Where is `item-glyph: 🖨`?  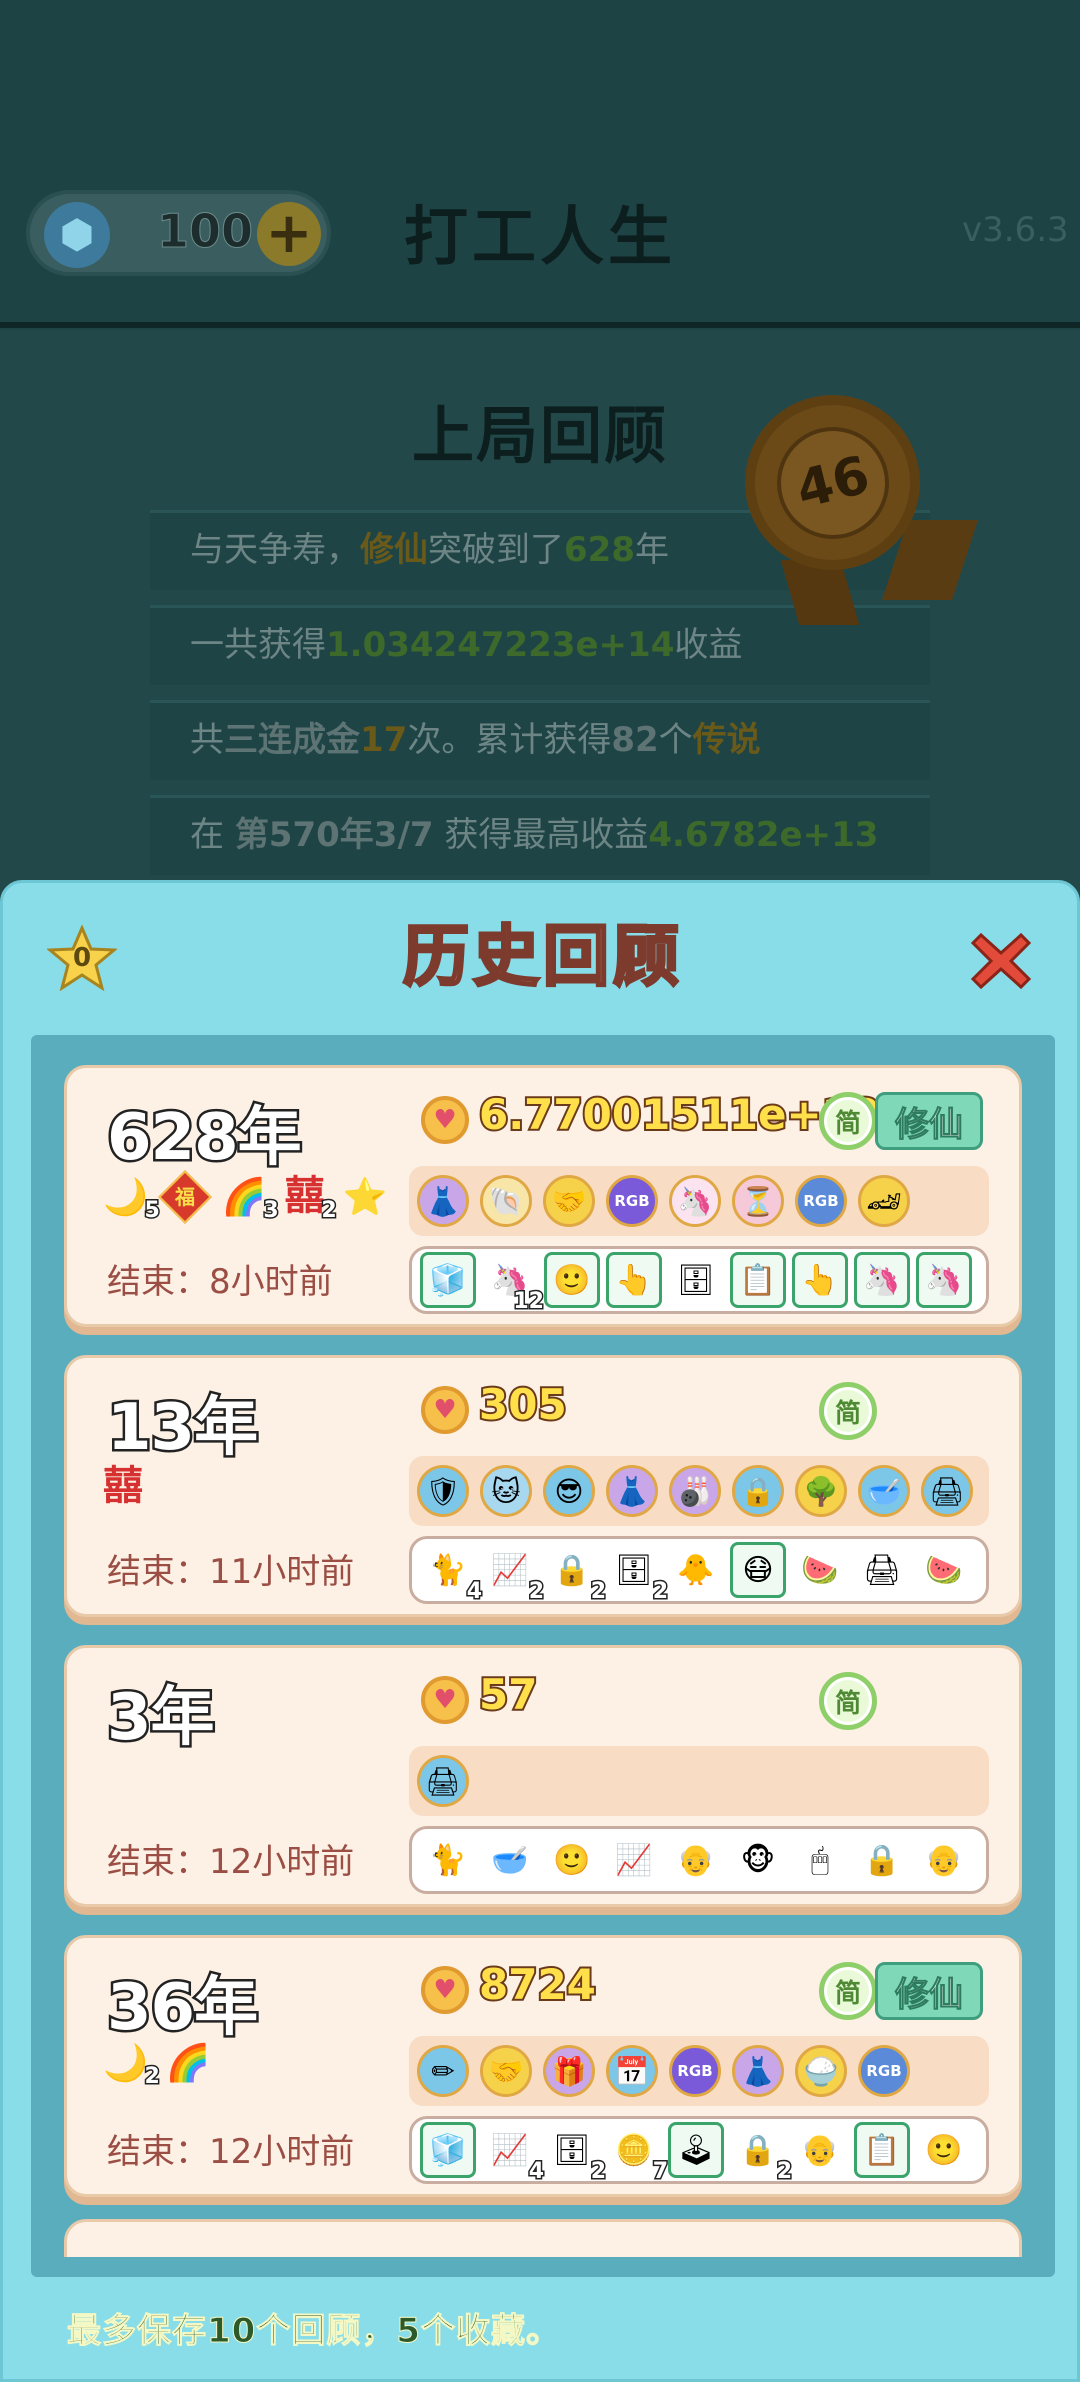
item-glyph: 🖨 is located at coordinates (947, 1491).